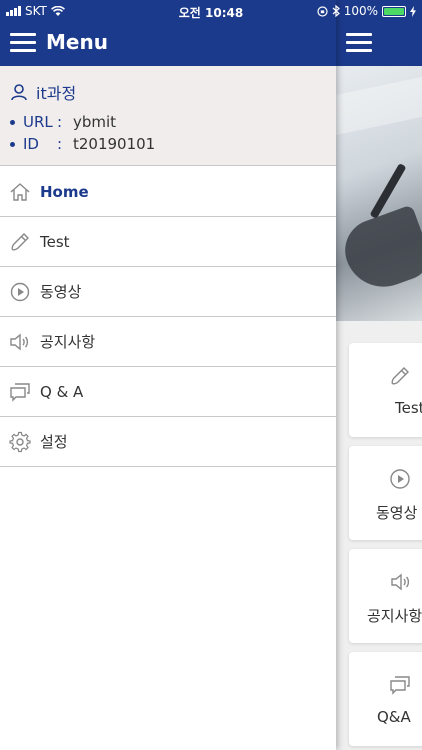 Image resolution: width=422 pixels, height=750 pixels. I want to click on menu-item-qna: Q & A, so click(168, 392).